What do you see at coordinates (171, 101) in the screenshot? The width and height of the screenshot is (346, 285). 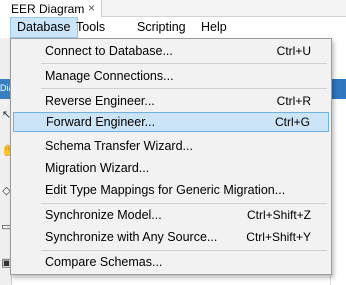 I see `menu-item-reverse-engineer: Reverse Engineer... Ctrl+R` at bounding box center [171, 101].